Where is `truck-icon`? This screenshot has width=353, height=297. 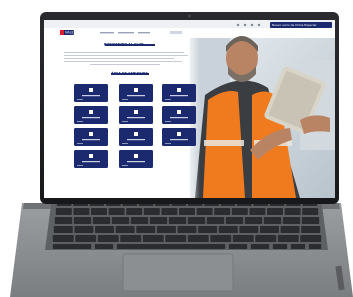
truck-icon is located at coordinates (91, 134).